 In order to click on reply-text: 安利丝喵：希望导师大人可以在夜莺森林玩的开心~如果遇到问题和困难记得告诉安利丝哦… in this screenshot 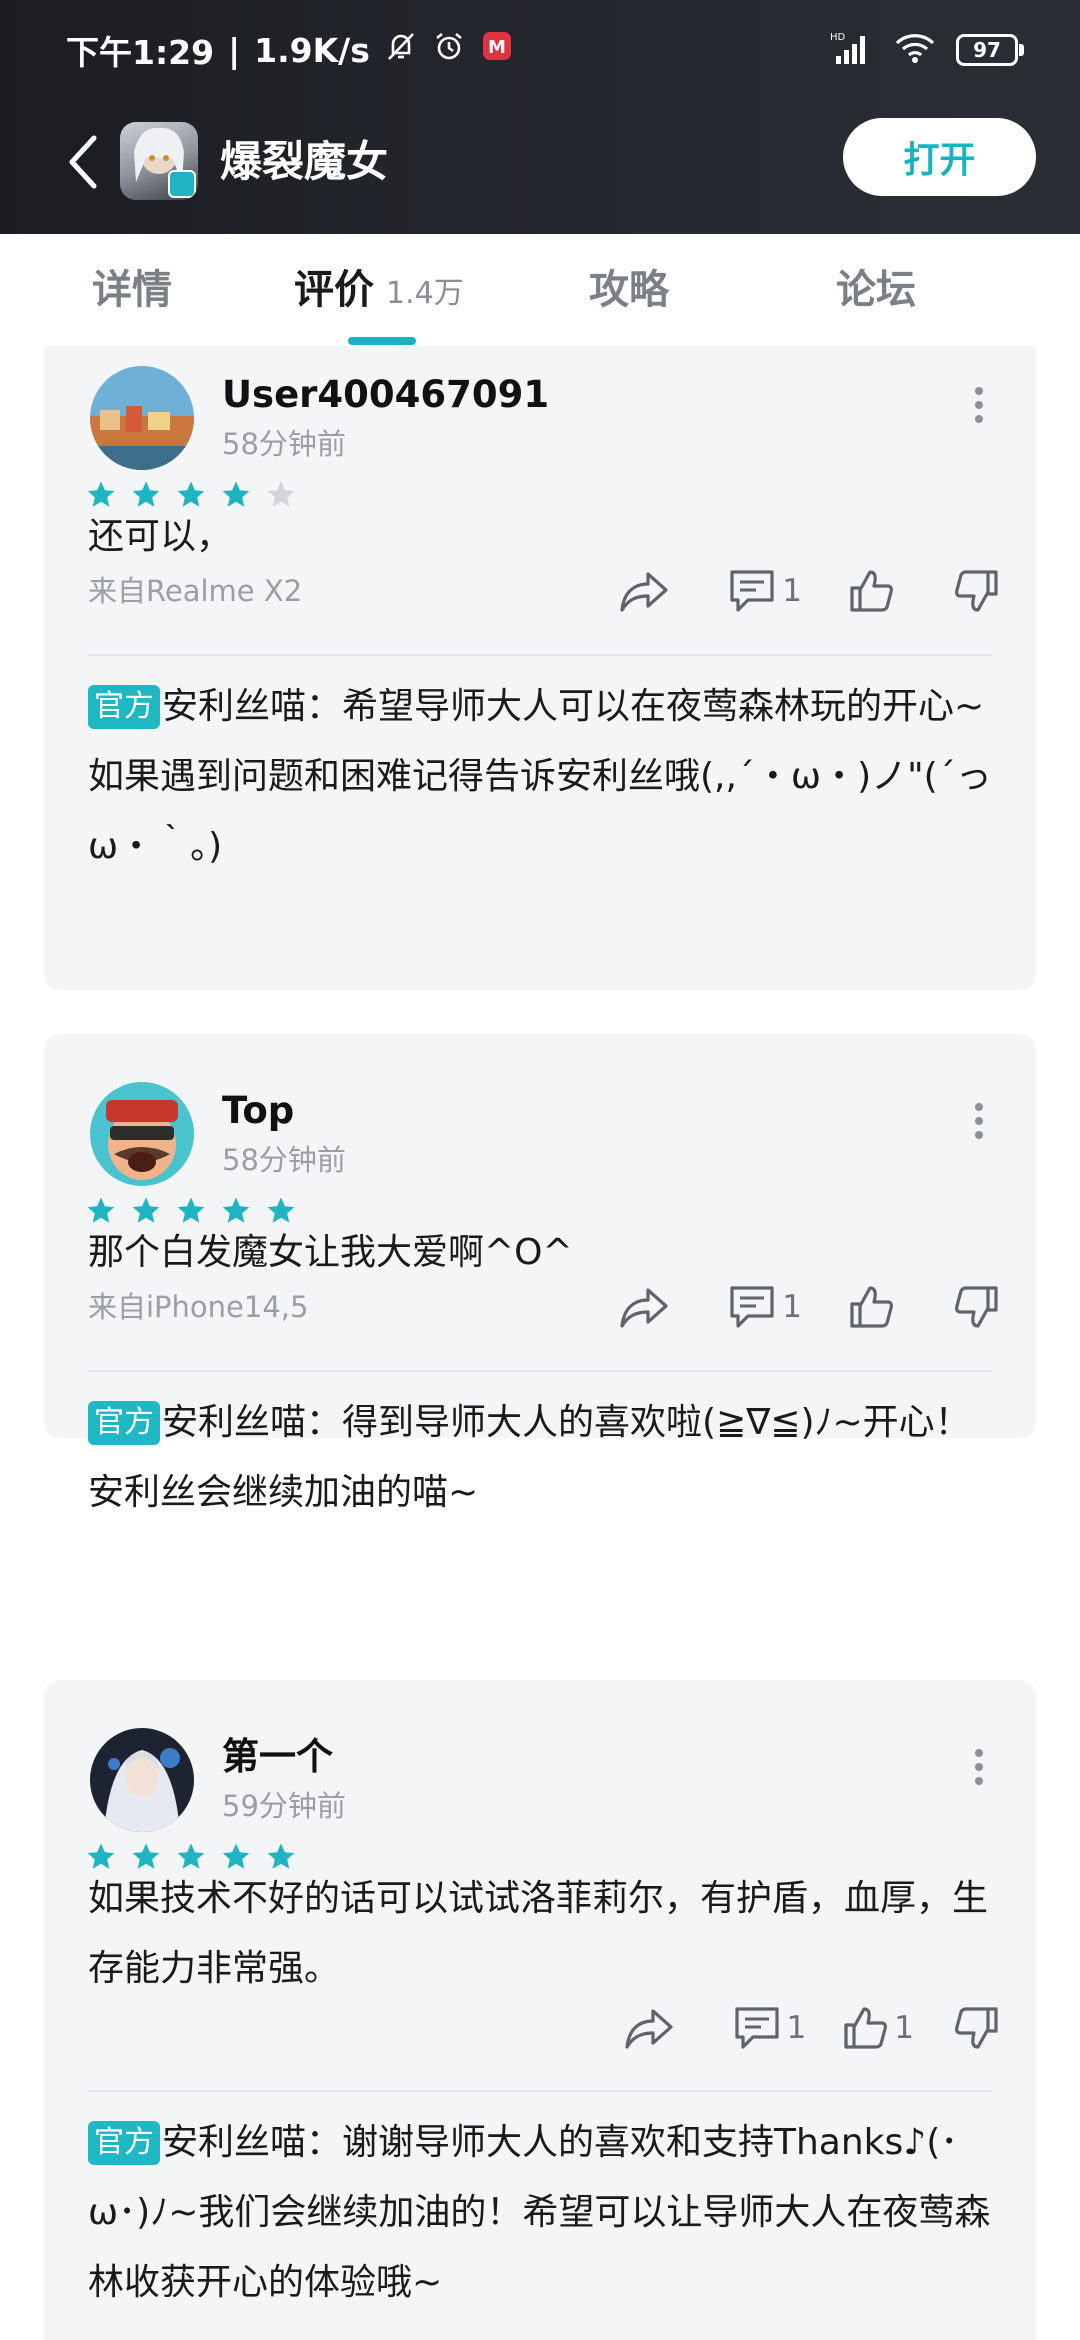, I will do `click(540, 776)`.